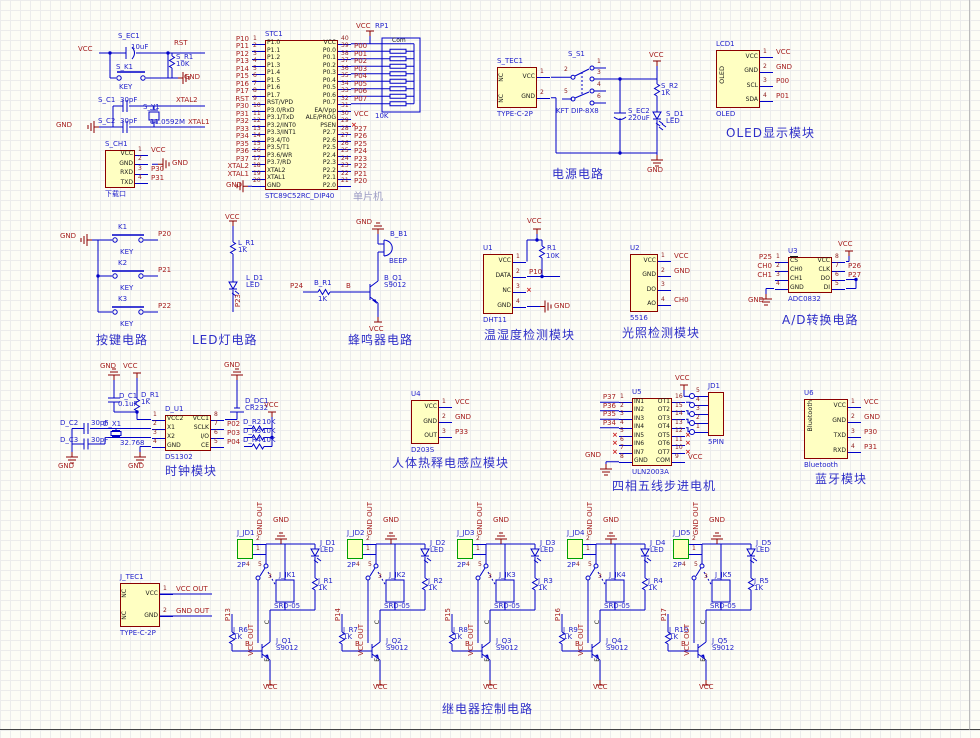 The height and width of the screenshot is (738, 980). What do you see at coordinates (257, 166) in the screenshot?
I see `pin-number: 18` at bounding box center [257, 166].